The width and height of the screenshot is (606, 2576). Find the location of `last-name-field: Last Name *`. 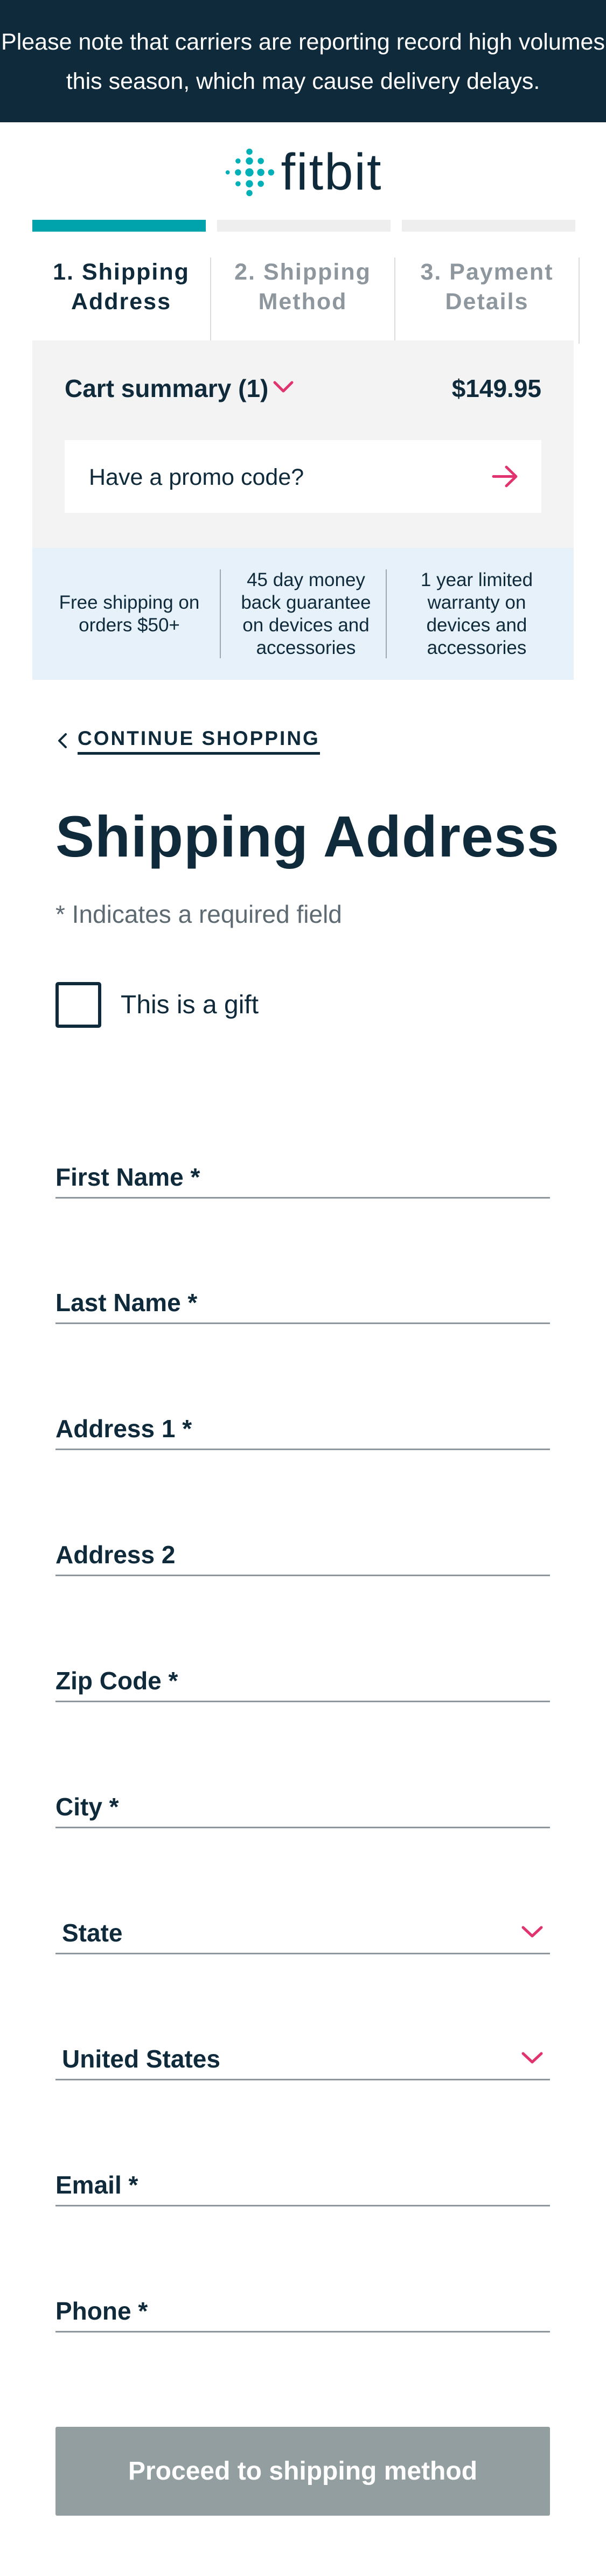

last-name-field: Last Name * is located at coordinates (302, 1303).